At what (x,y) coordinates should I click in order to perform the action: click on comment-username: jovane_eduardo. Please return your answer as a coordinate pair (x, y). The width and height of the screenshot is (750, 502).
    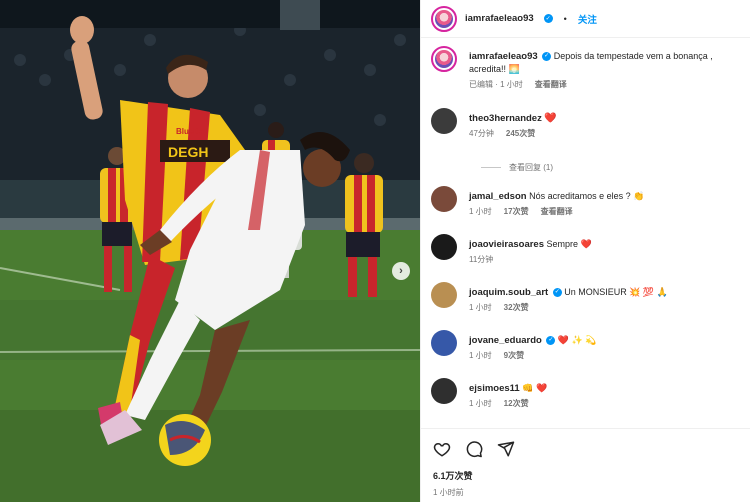
    Looking at the image, I should click on (505, 340).